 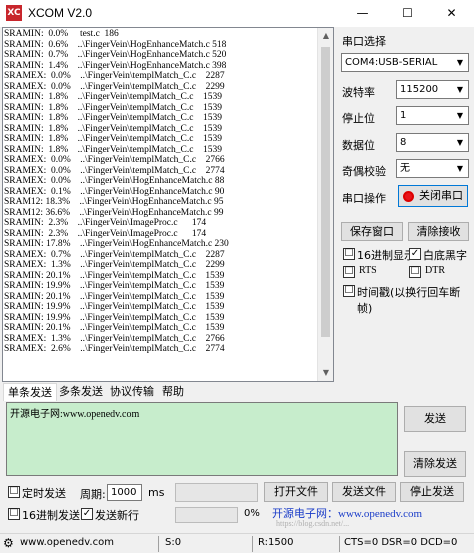 What do you see at coordinates (362, 13) in the screenshot?
I see `minimize-button: —` at bounding box center [362, 13].